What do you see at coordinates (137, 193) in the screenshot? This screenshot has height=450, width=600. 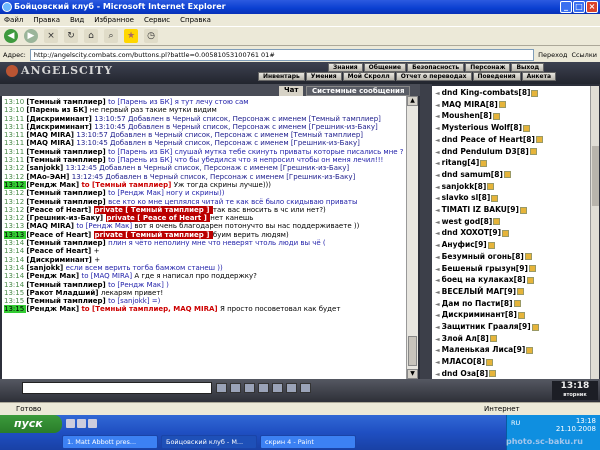 I see `message-recipient: to [Рендж Мак]` at bounding box center [137, 193].